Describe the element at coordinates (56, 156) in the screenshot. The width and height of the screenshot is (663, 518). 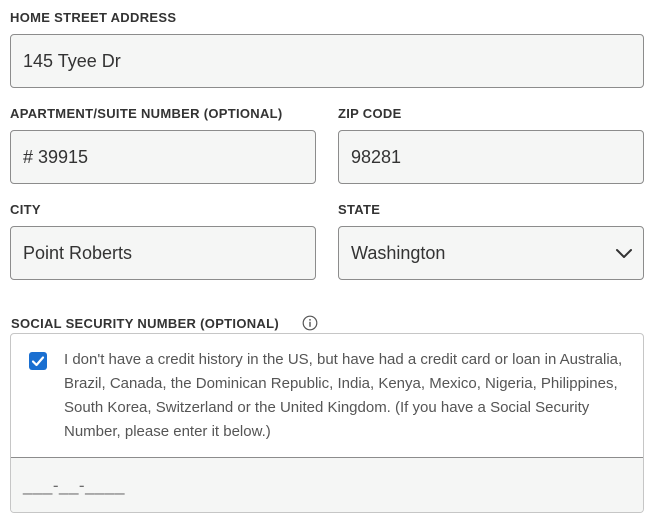
I see `apartment-value: # 39915` at that location.